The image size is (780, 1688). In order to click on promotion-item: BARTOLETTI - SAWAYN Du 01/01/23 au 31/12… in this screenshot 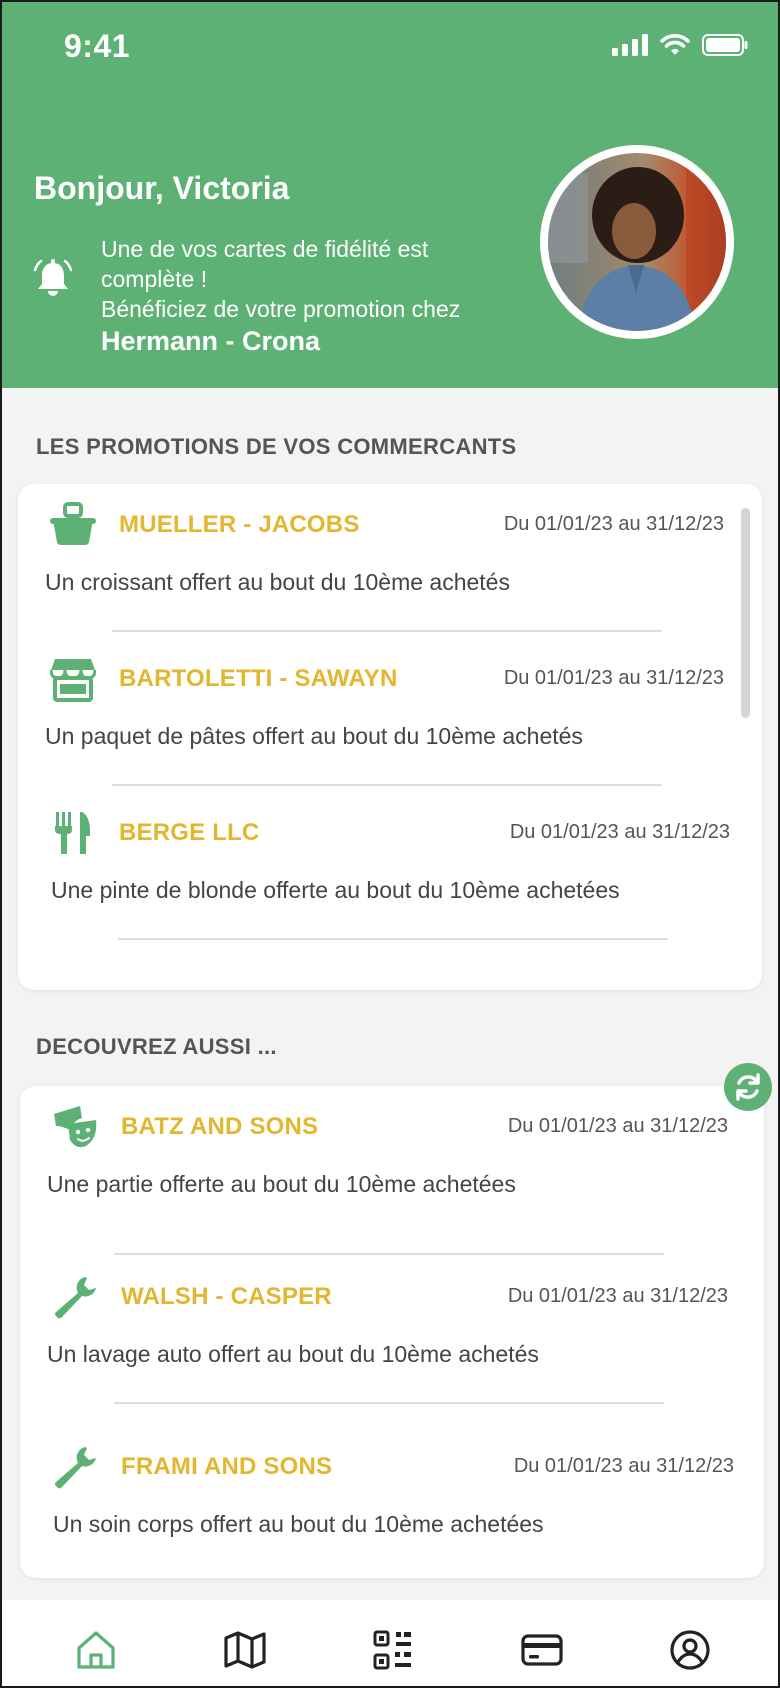, I will do `click(390, 713)`.